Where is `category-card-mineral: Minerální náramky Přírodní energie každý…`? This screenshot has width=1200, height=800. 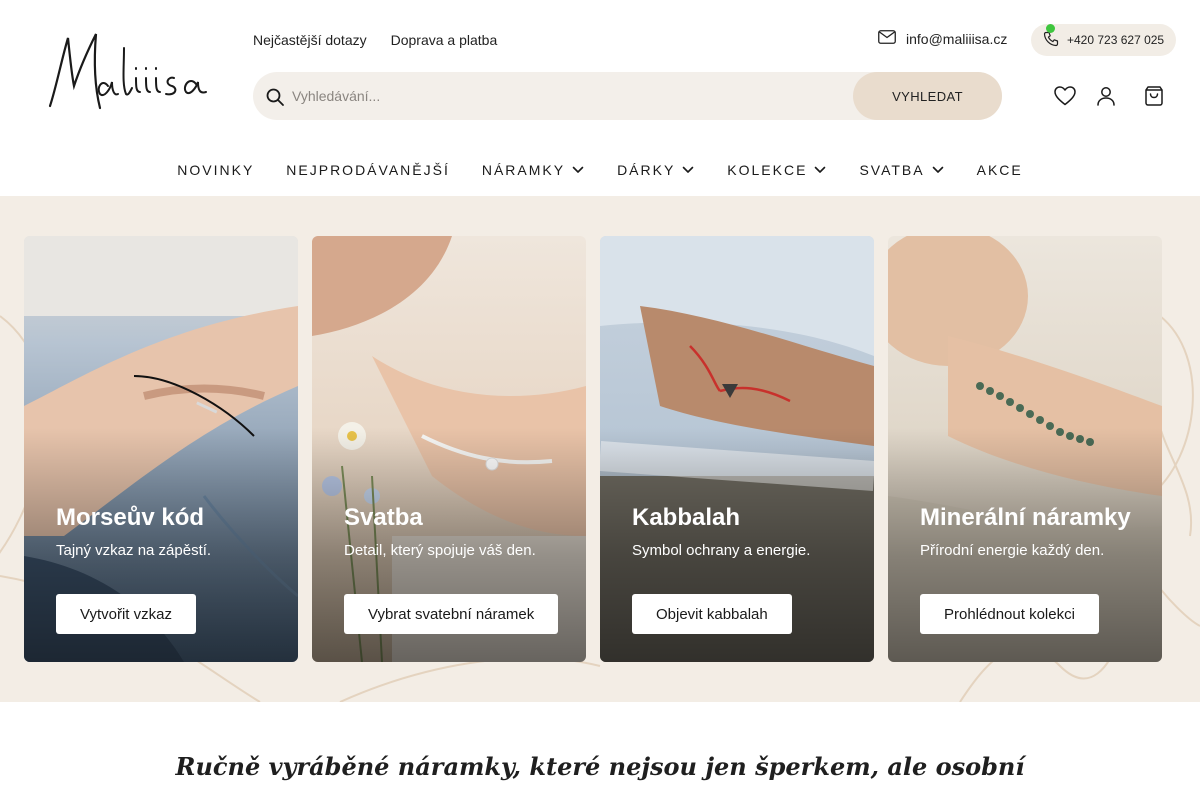 category-card-mineral: Minerální náramky Přírodní energie každý… is located at coordinates (1025, 449).